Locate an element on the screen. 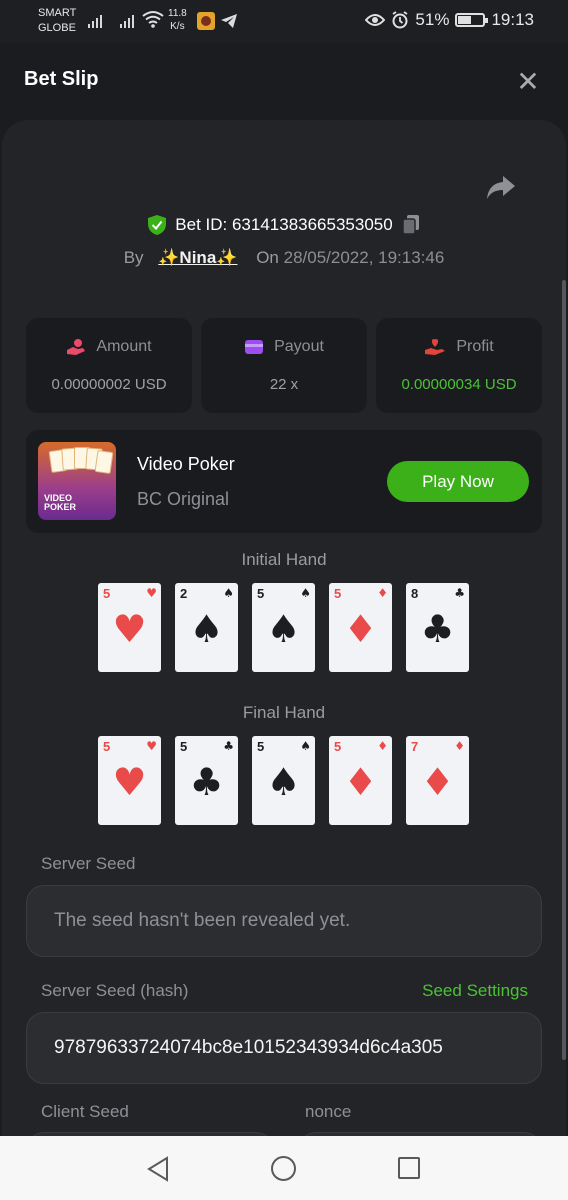 Image resolution: width=568 pixels, height=1200 pixels. carrier-line-2: GLOBE is located at coordinates (57, 28).